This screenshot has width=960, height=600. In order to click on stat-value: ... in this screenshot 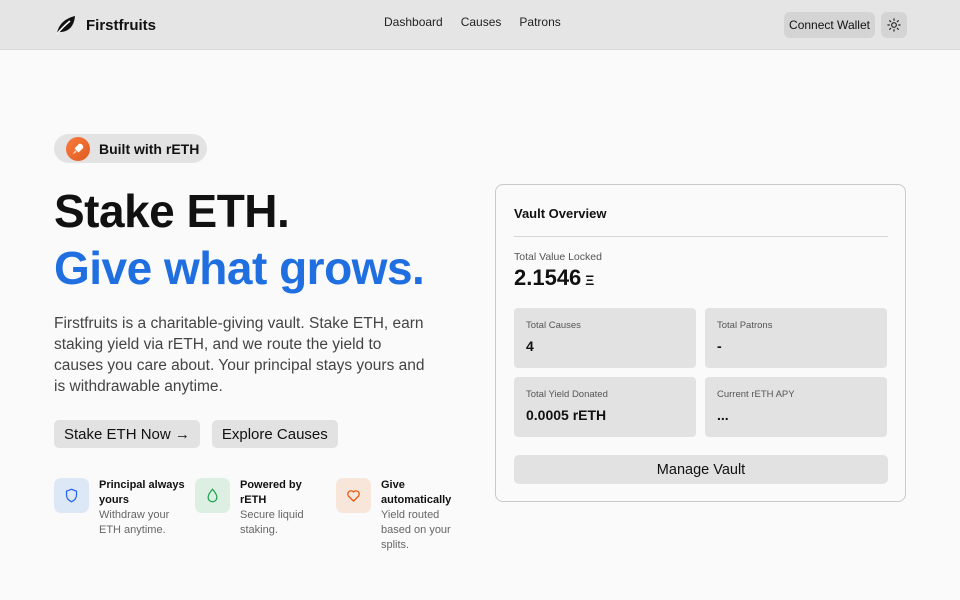, I will do `click(723, 415)`.